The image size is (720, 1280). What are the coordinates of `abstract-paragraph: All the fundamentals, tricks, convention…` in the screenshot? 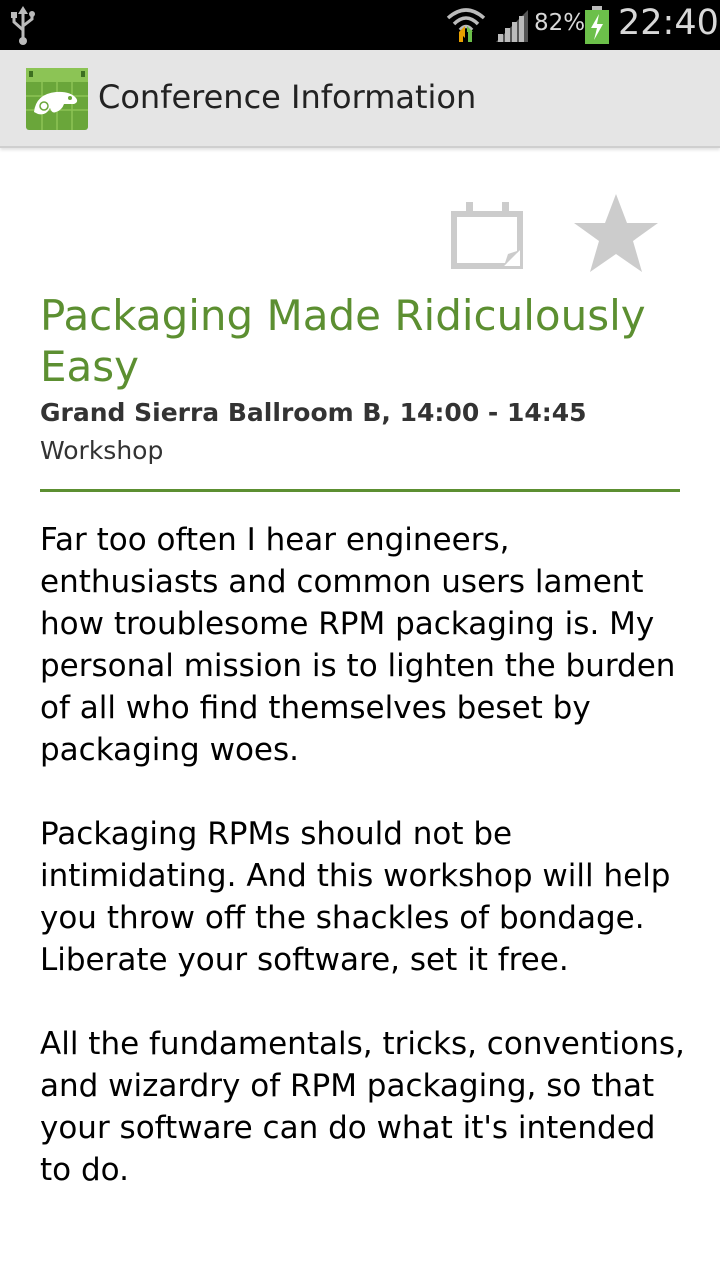 It's located at (362, 1107).